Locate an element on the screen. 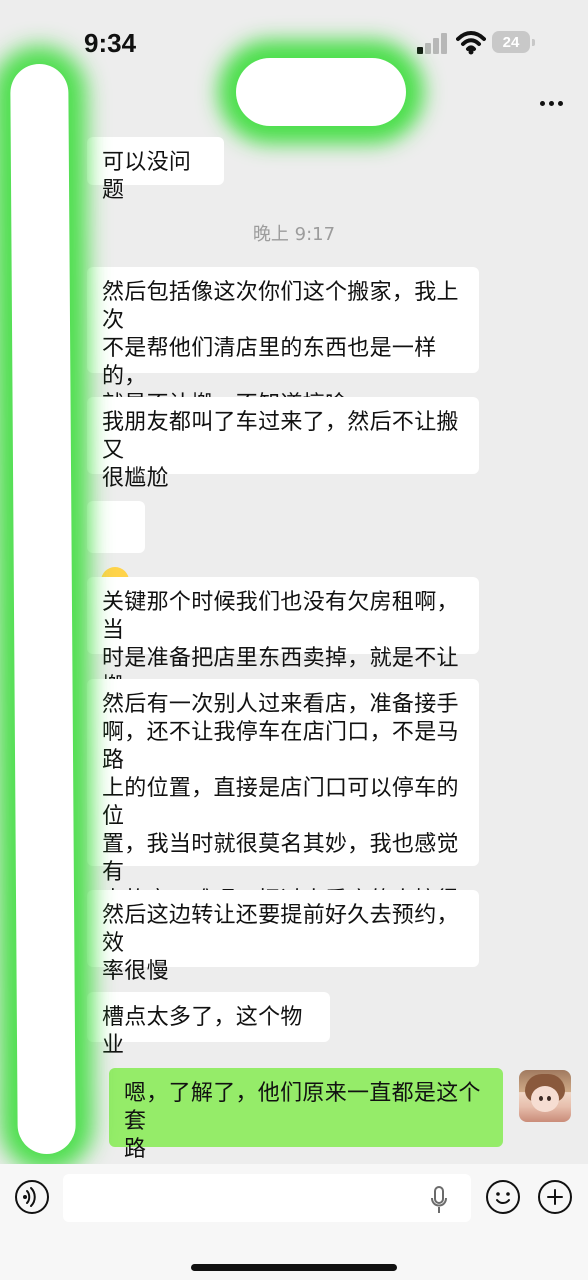  redacted-sender-avatars is located at coordinates (43, 609).